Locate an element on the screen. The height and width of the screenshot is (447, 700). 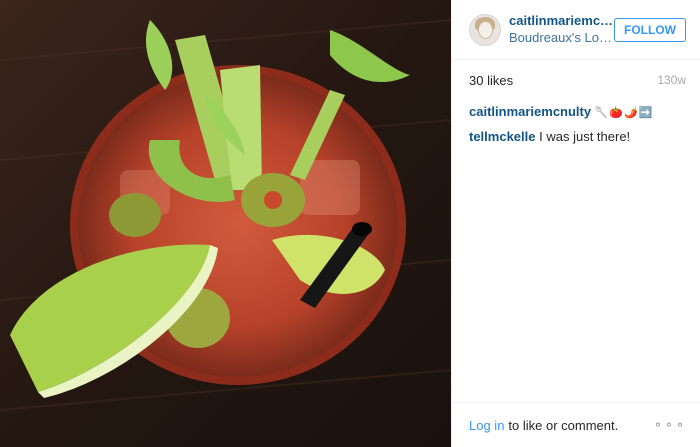
footer-text: to like or comment. is located at coordinates (563, 425).